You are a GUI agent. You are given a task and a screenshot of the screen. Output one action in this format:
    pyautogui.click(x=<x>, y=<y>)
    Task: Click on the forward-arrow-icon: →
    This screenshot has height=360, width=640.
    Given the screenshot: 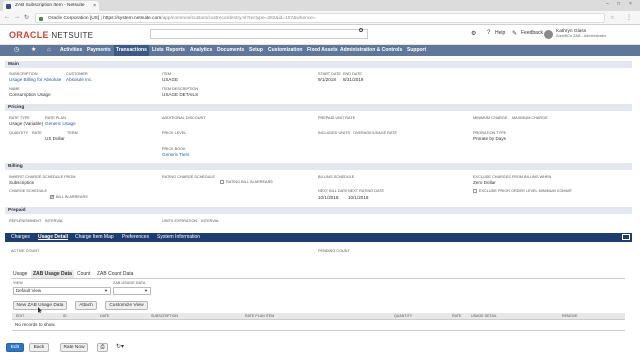 What is the action you would take?
    pyautogui.click(x=17, y=17)
    